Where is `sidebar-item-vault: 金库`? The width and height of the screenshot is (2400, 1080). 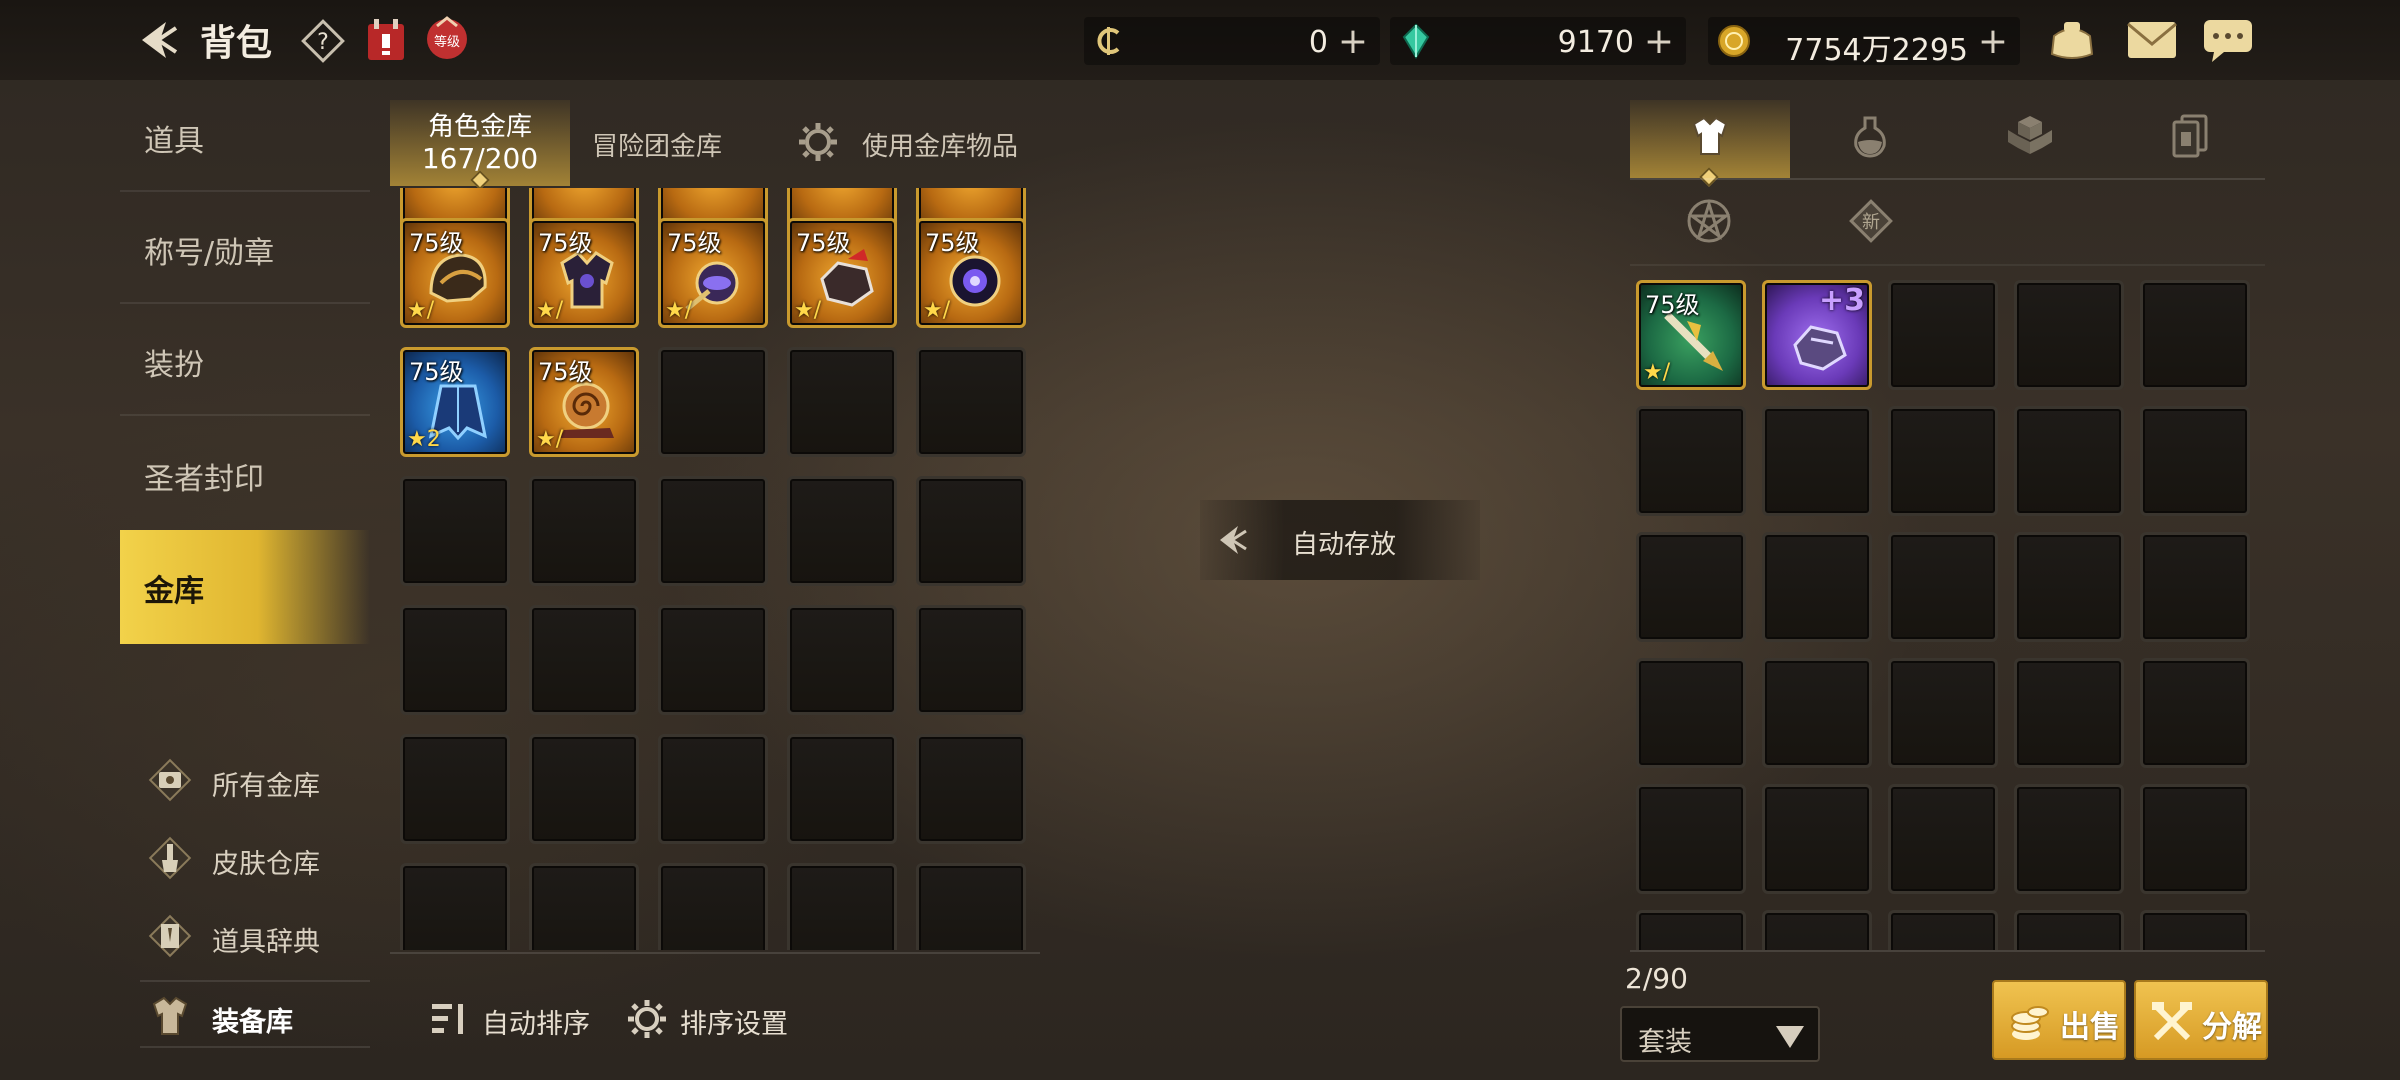 sidebar-item-vault: 金库 is located at coordinates (245, 587).